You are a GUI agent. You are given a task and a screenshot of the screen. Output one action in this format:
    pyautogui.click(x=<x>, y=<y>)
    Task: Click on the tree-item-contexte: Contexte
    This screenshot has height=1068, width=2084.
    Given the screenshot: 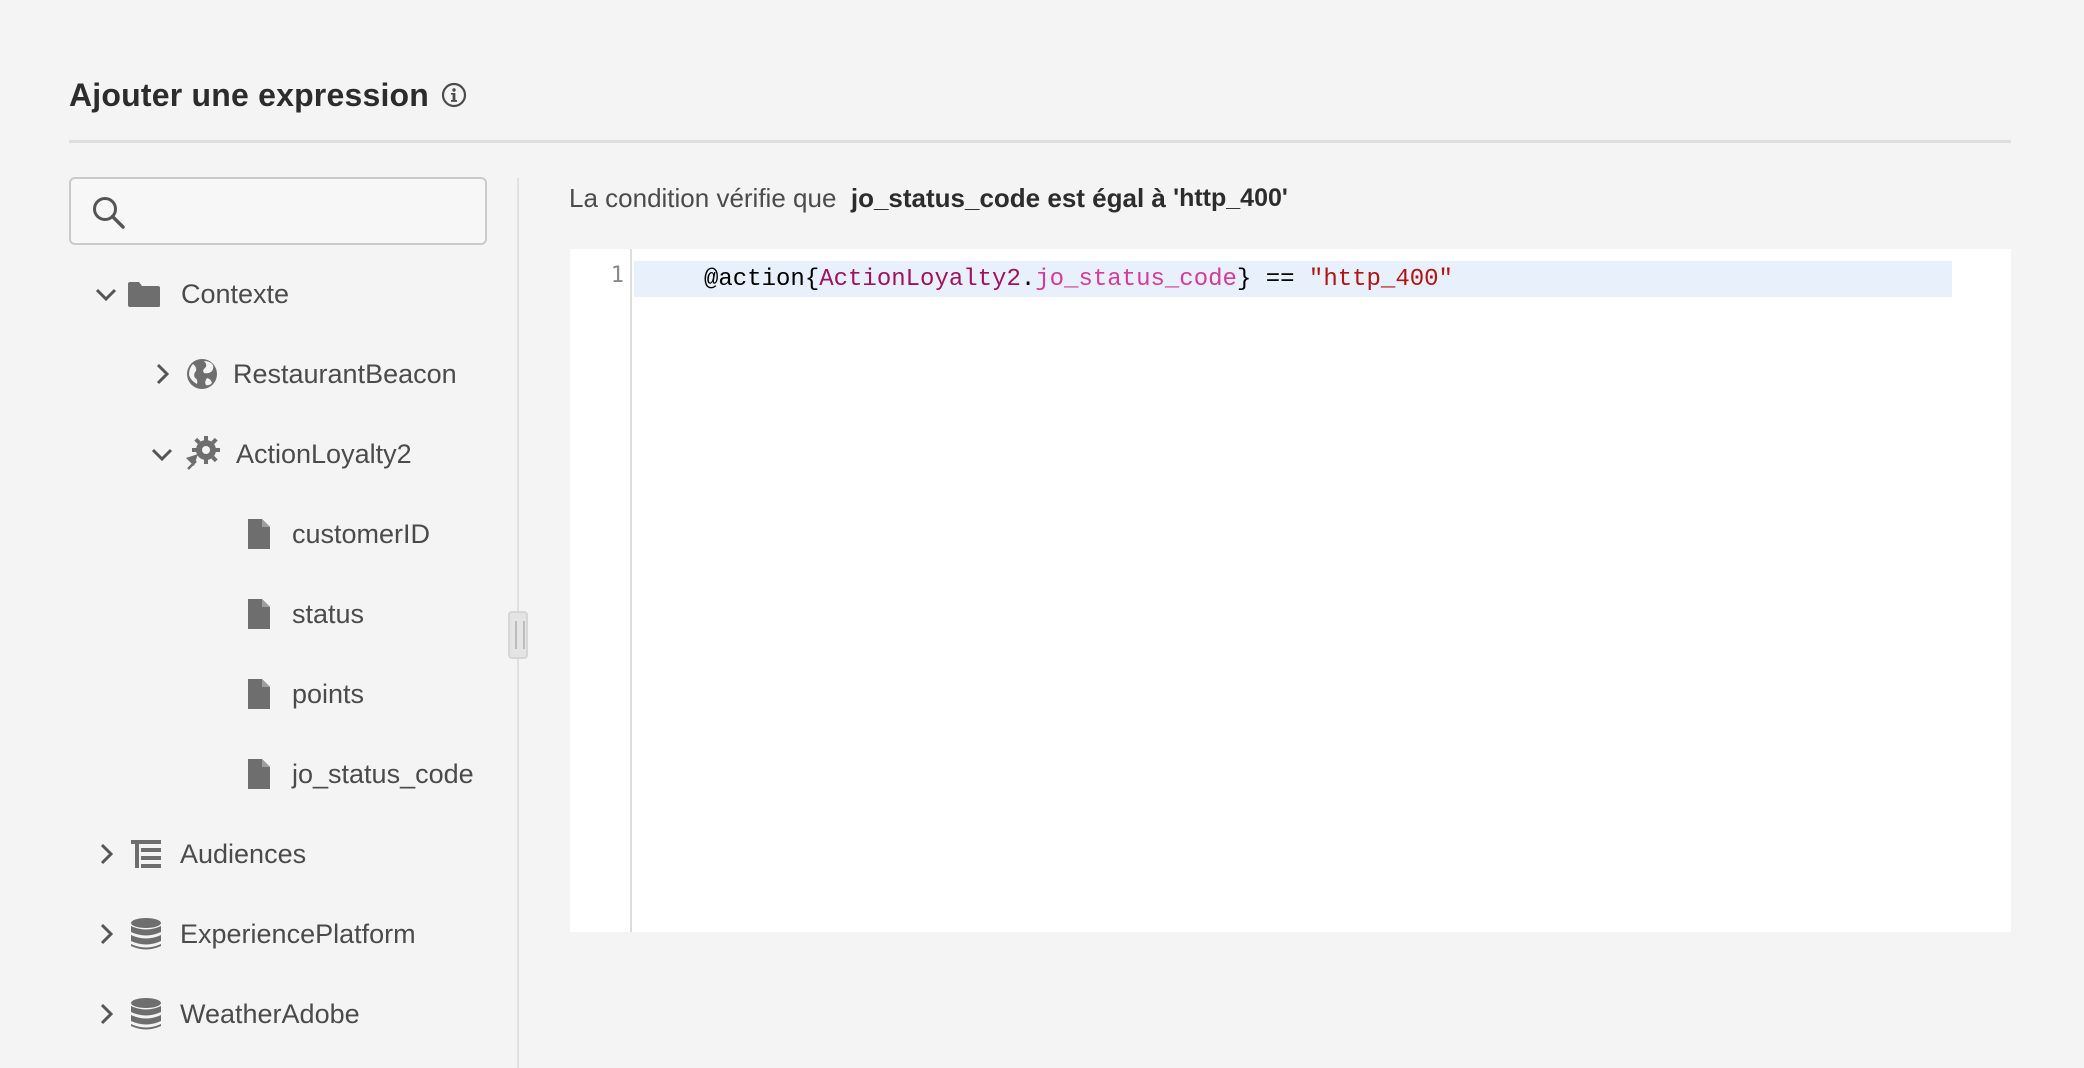 What is the action you would take?
    pyautogui.click(x=191, y=294)
    